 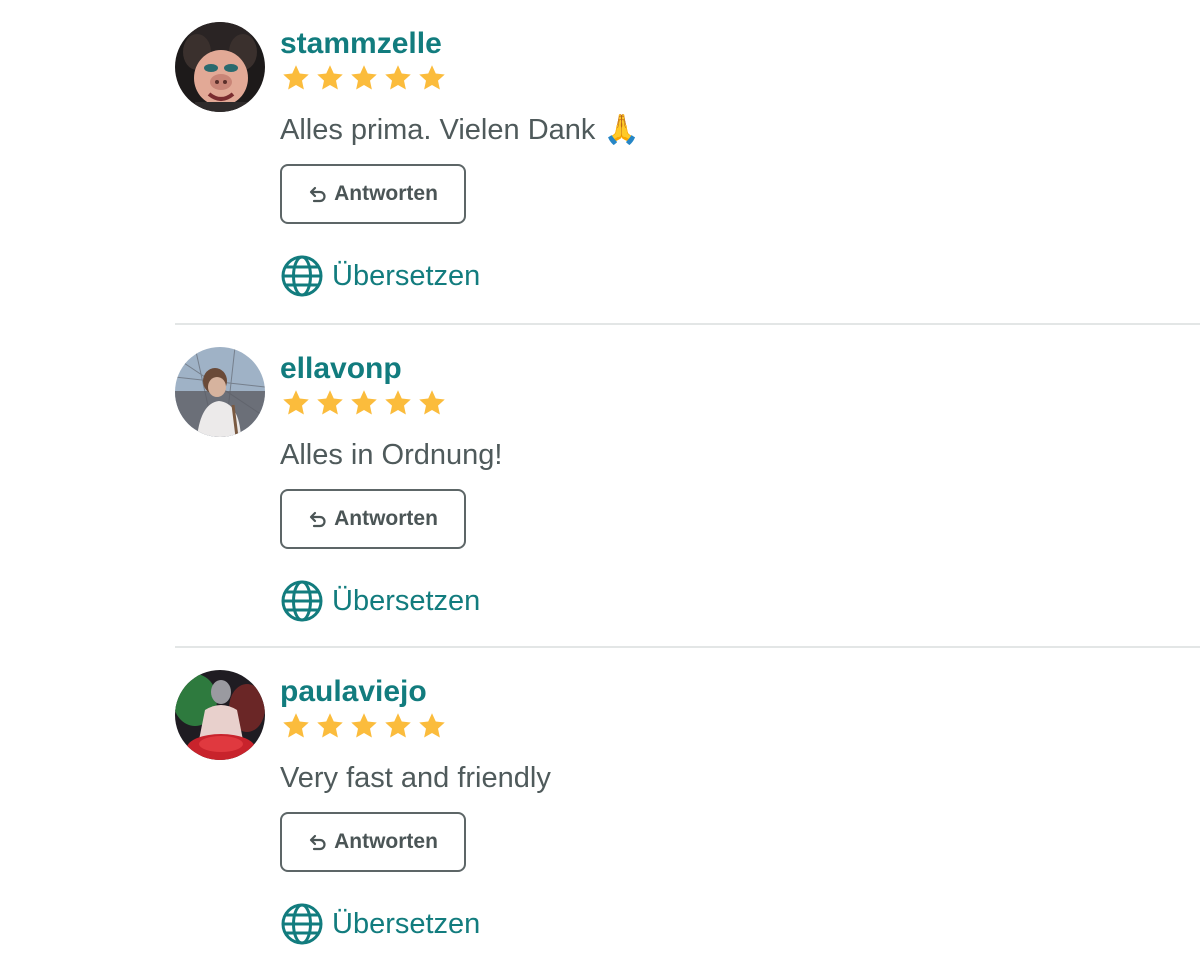 What do you see at coordinates (391, 455) in the screenshot?
I see `review-text: Alles in Ordnung!` at bounding box center [391, 455].